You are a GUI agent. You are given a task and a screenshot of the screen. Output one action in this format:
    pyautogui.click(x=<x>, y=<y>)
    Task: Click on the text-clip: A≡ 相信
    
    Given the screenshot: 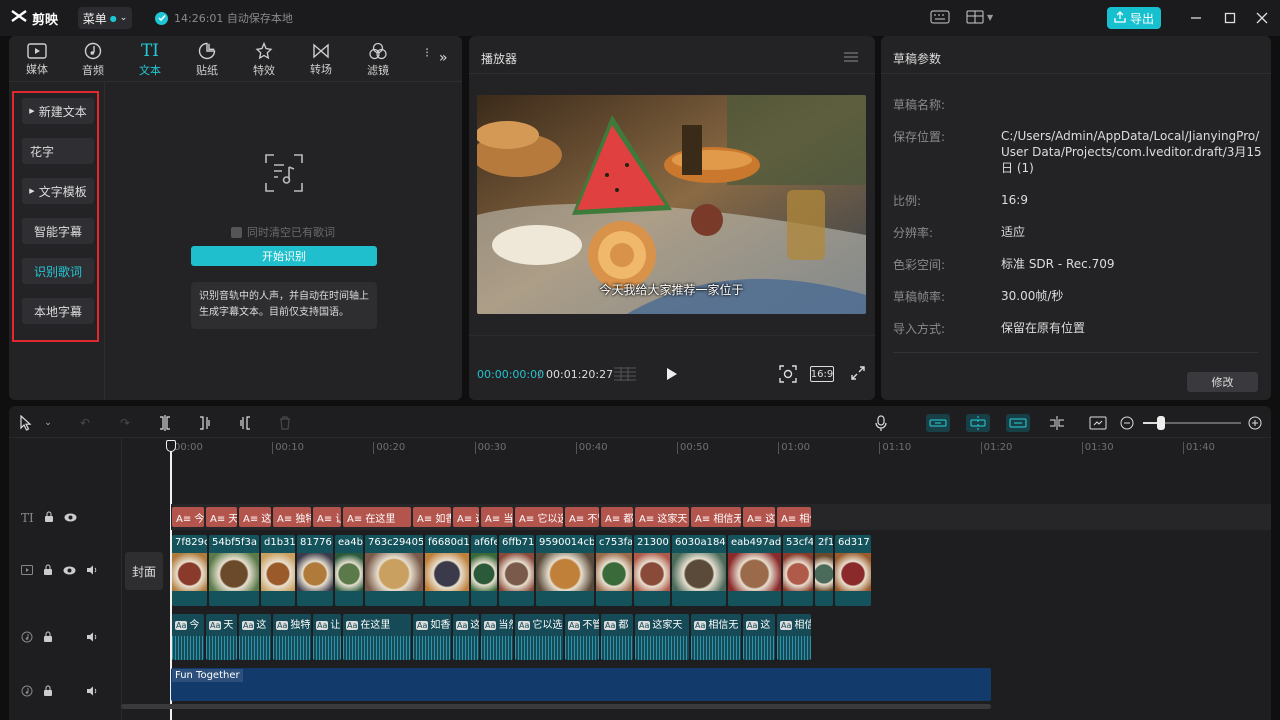 What is the action you would take?
    pyautogui.click(x=794, y=517)
    